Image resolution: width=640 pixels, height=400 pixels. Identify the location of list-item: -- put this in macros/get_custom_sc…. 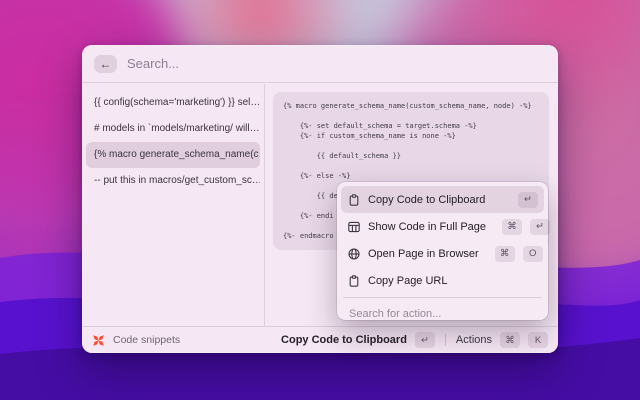
(173, 181).